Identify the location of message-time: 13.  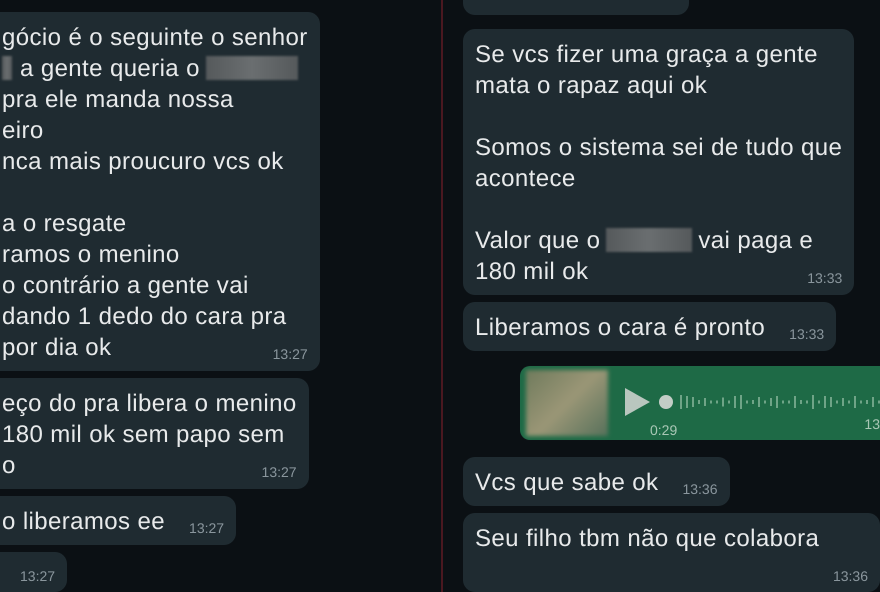
(872, 424).